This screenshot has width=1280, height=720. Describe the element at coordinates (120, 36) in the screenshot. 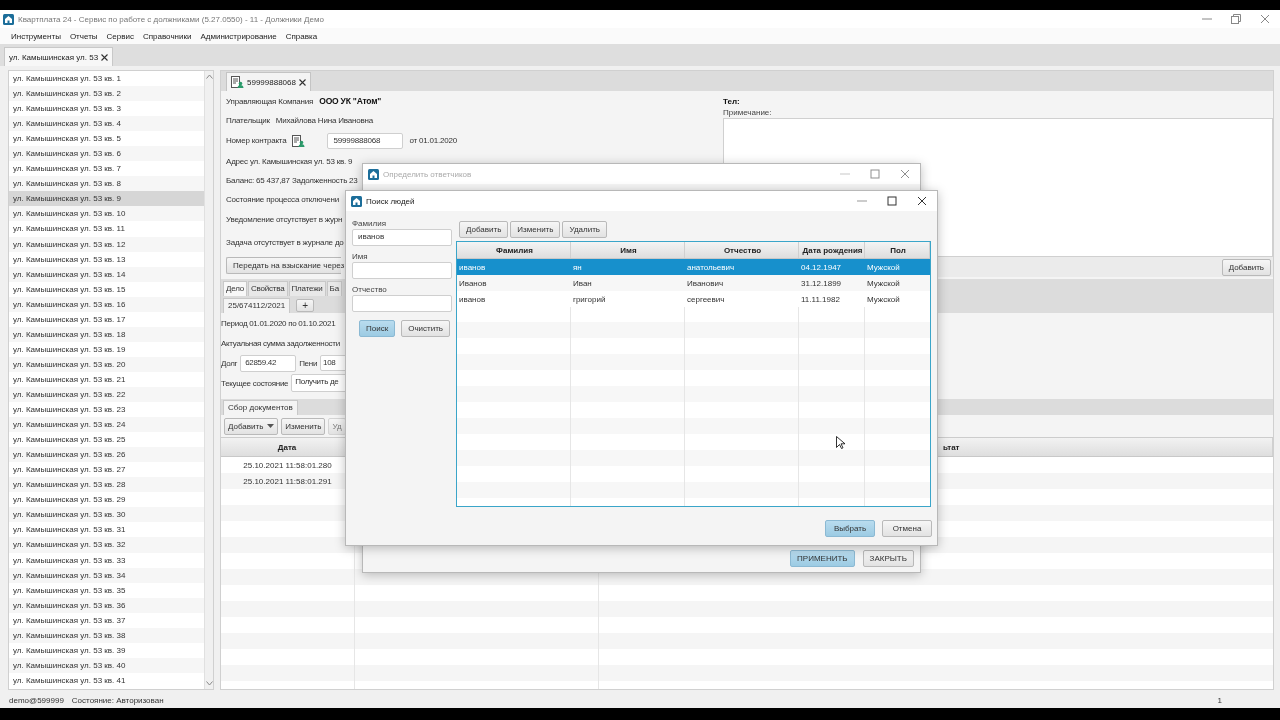

I see `menu-item: Сервис` at that location.